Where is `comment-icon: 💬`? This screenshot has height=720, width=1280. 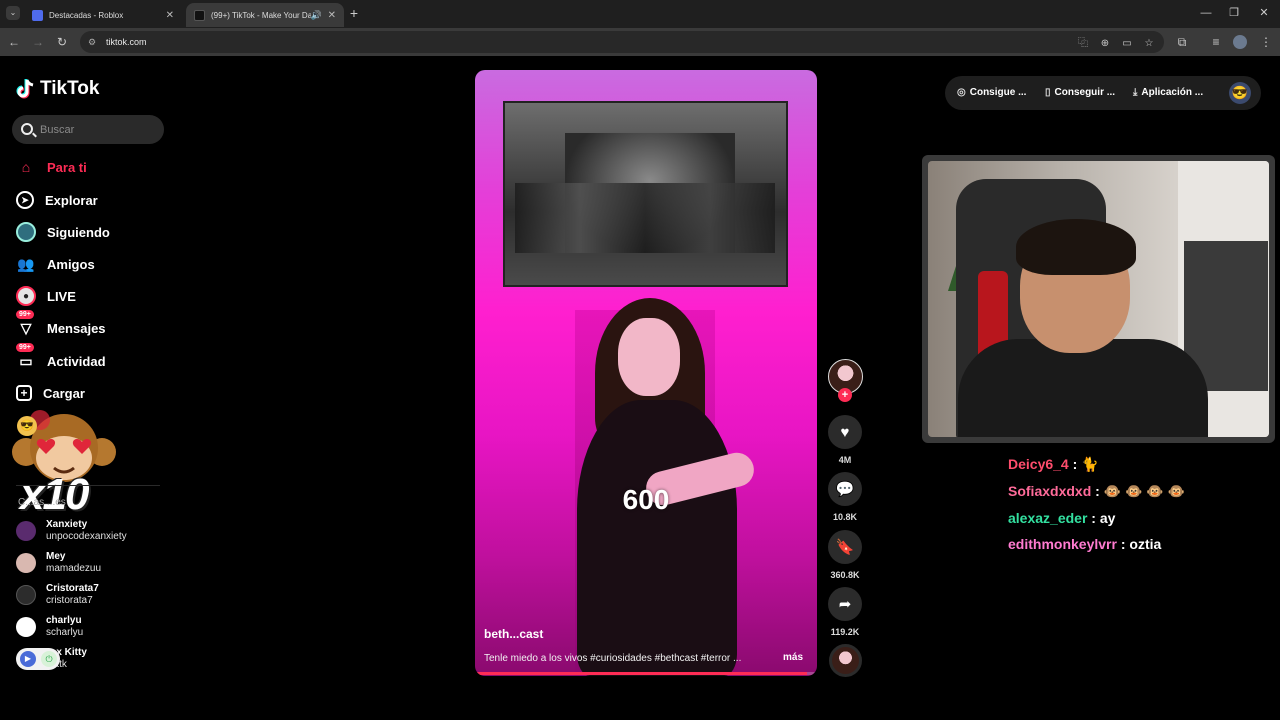
comment-icon: 💬 is located at coordinates (845, 489).